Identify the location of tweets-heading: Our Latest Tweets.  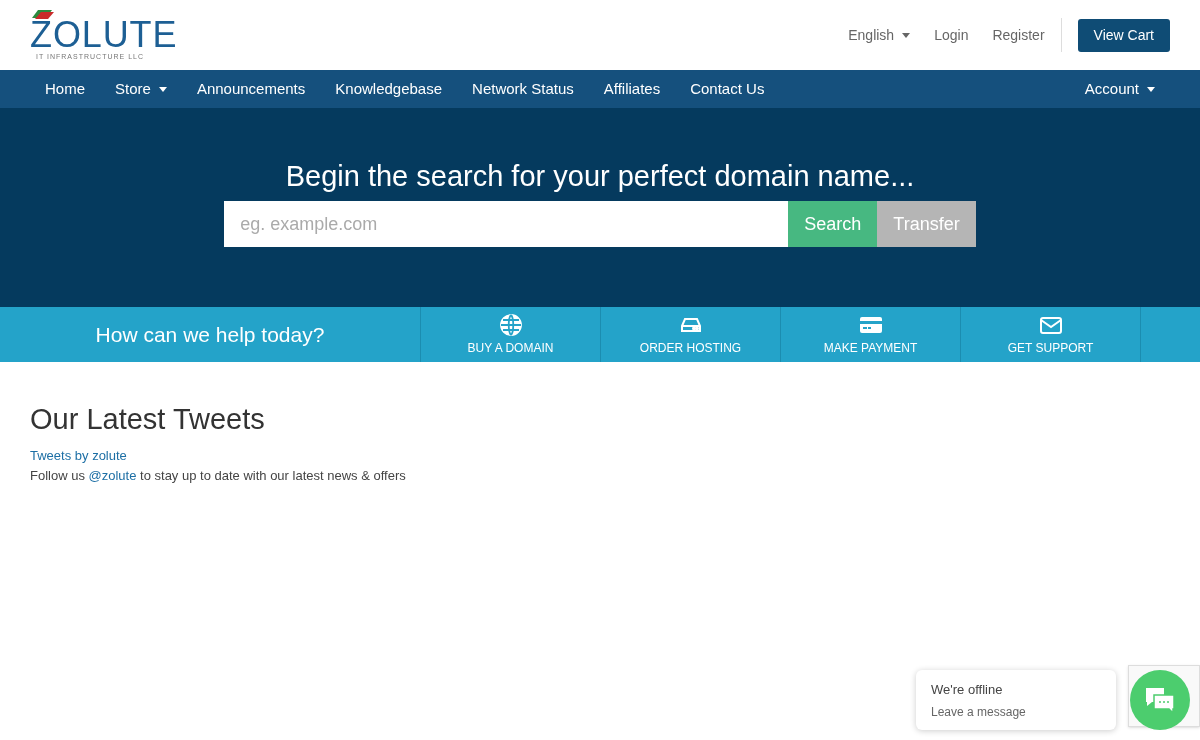
(148, 419).